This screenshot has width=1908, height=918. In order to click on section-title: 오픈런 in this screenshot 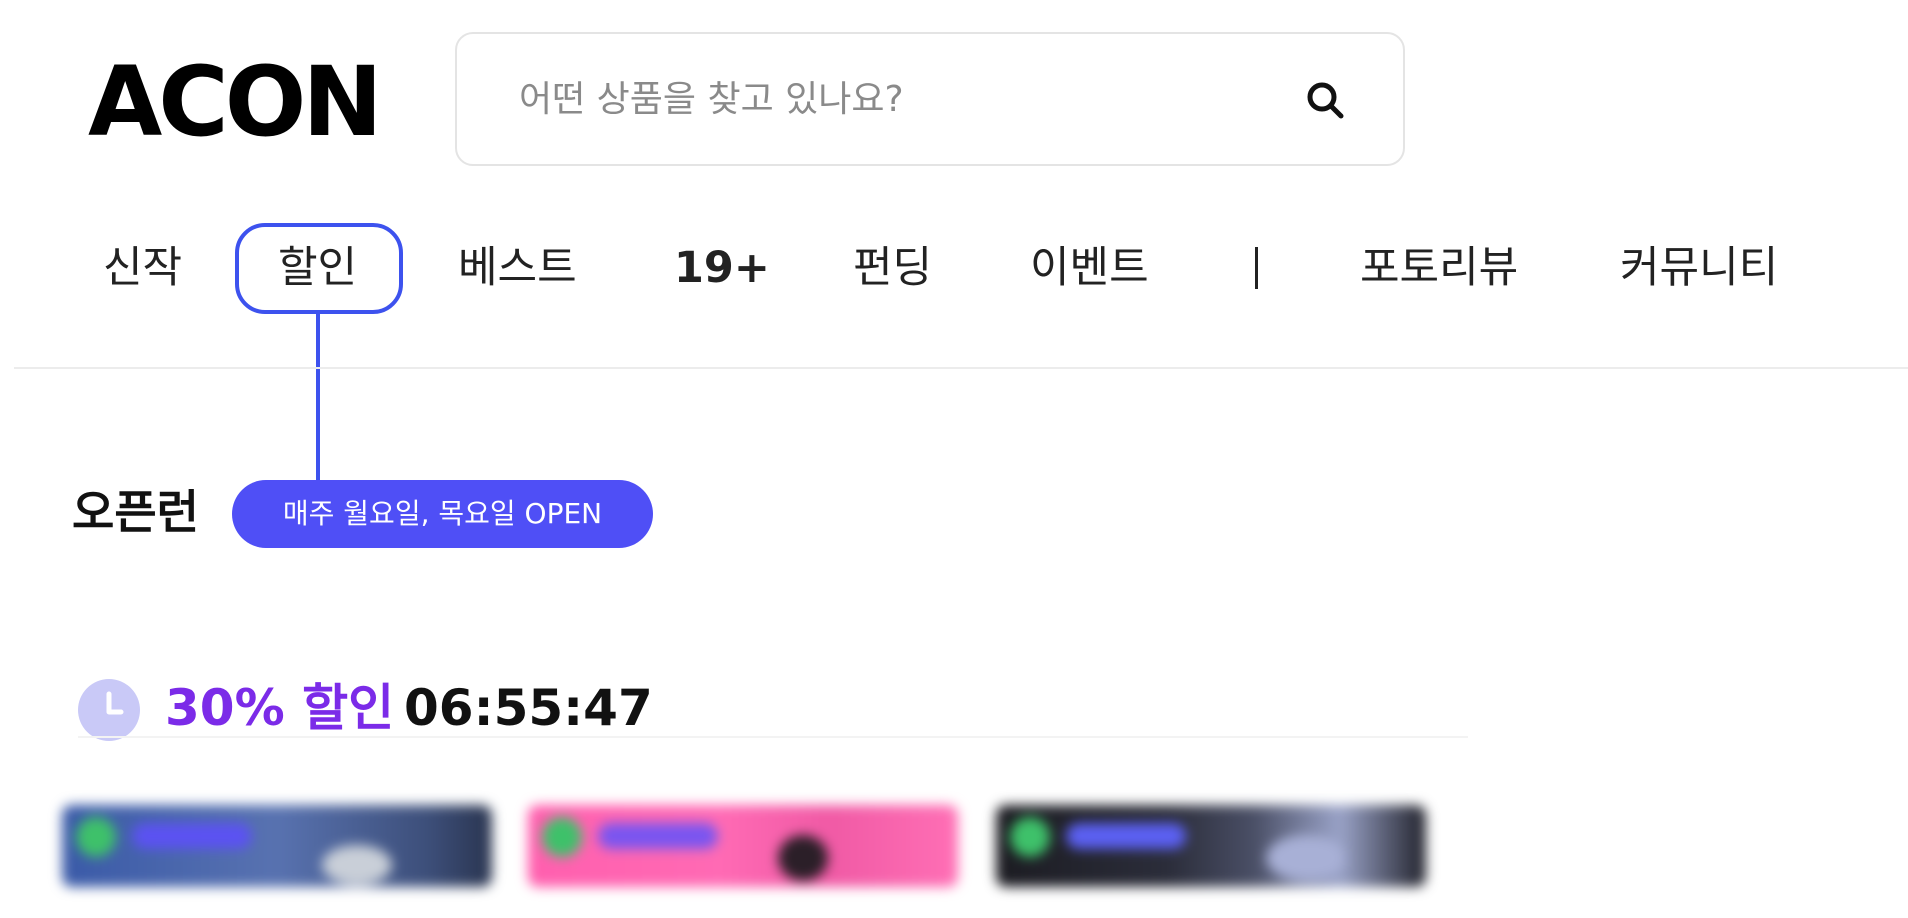, I will do `click(135, 512)`.